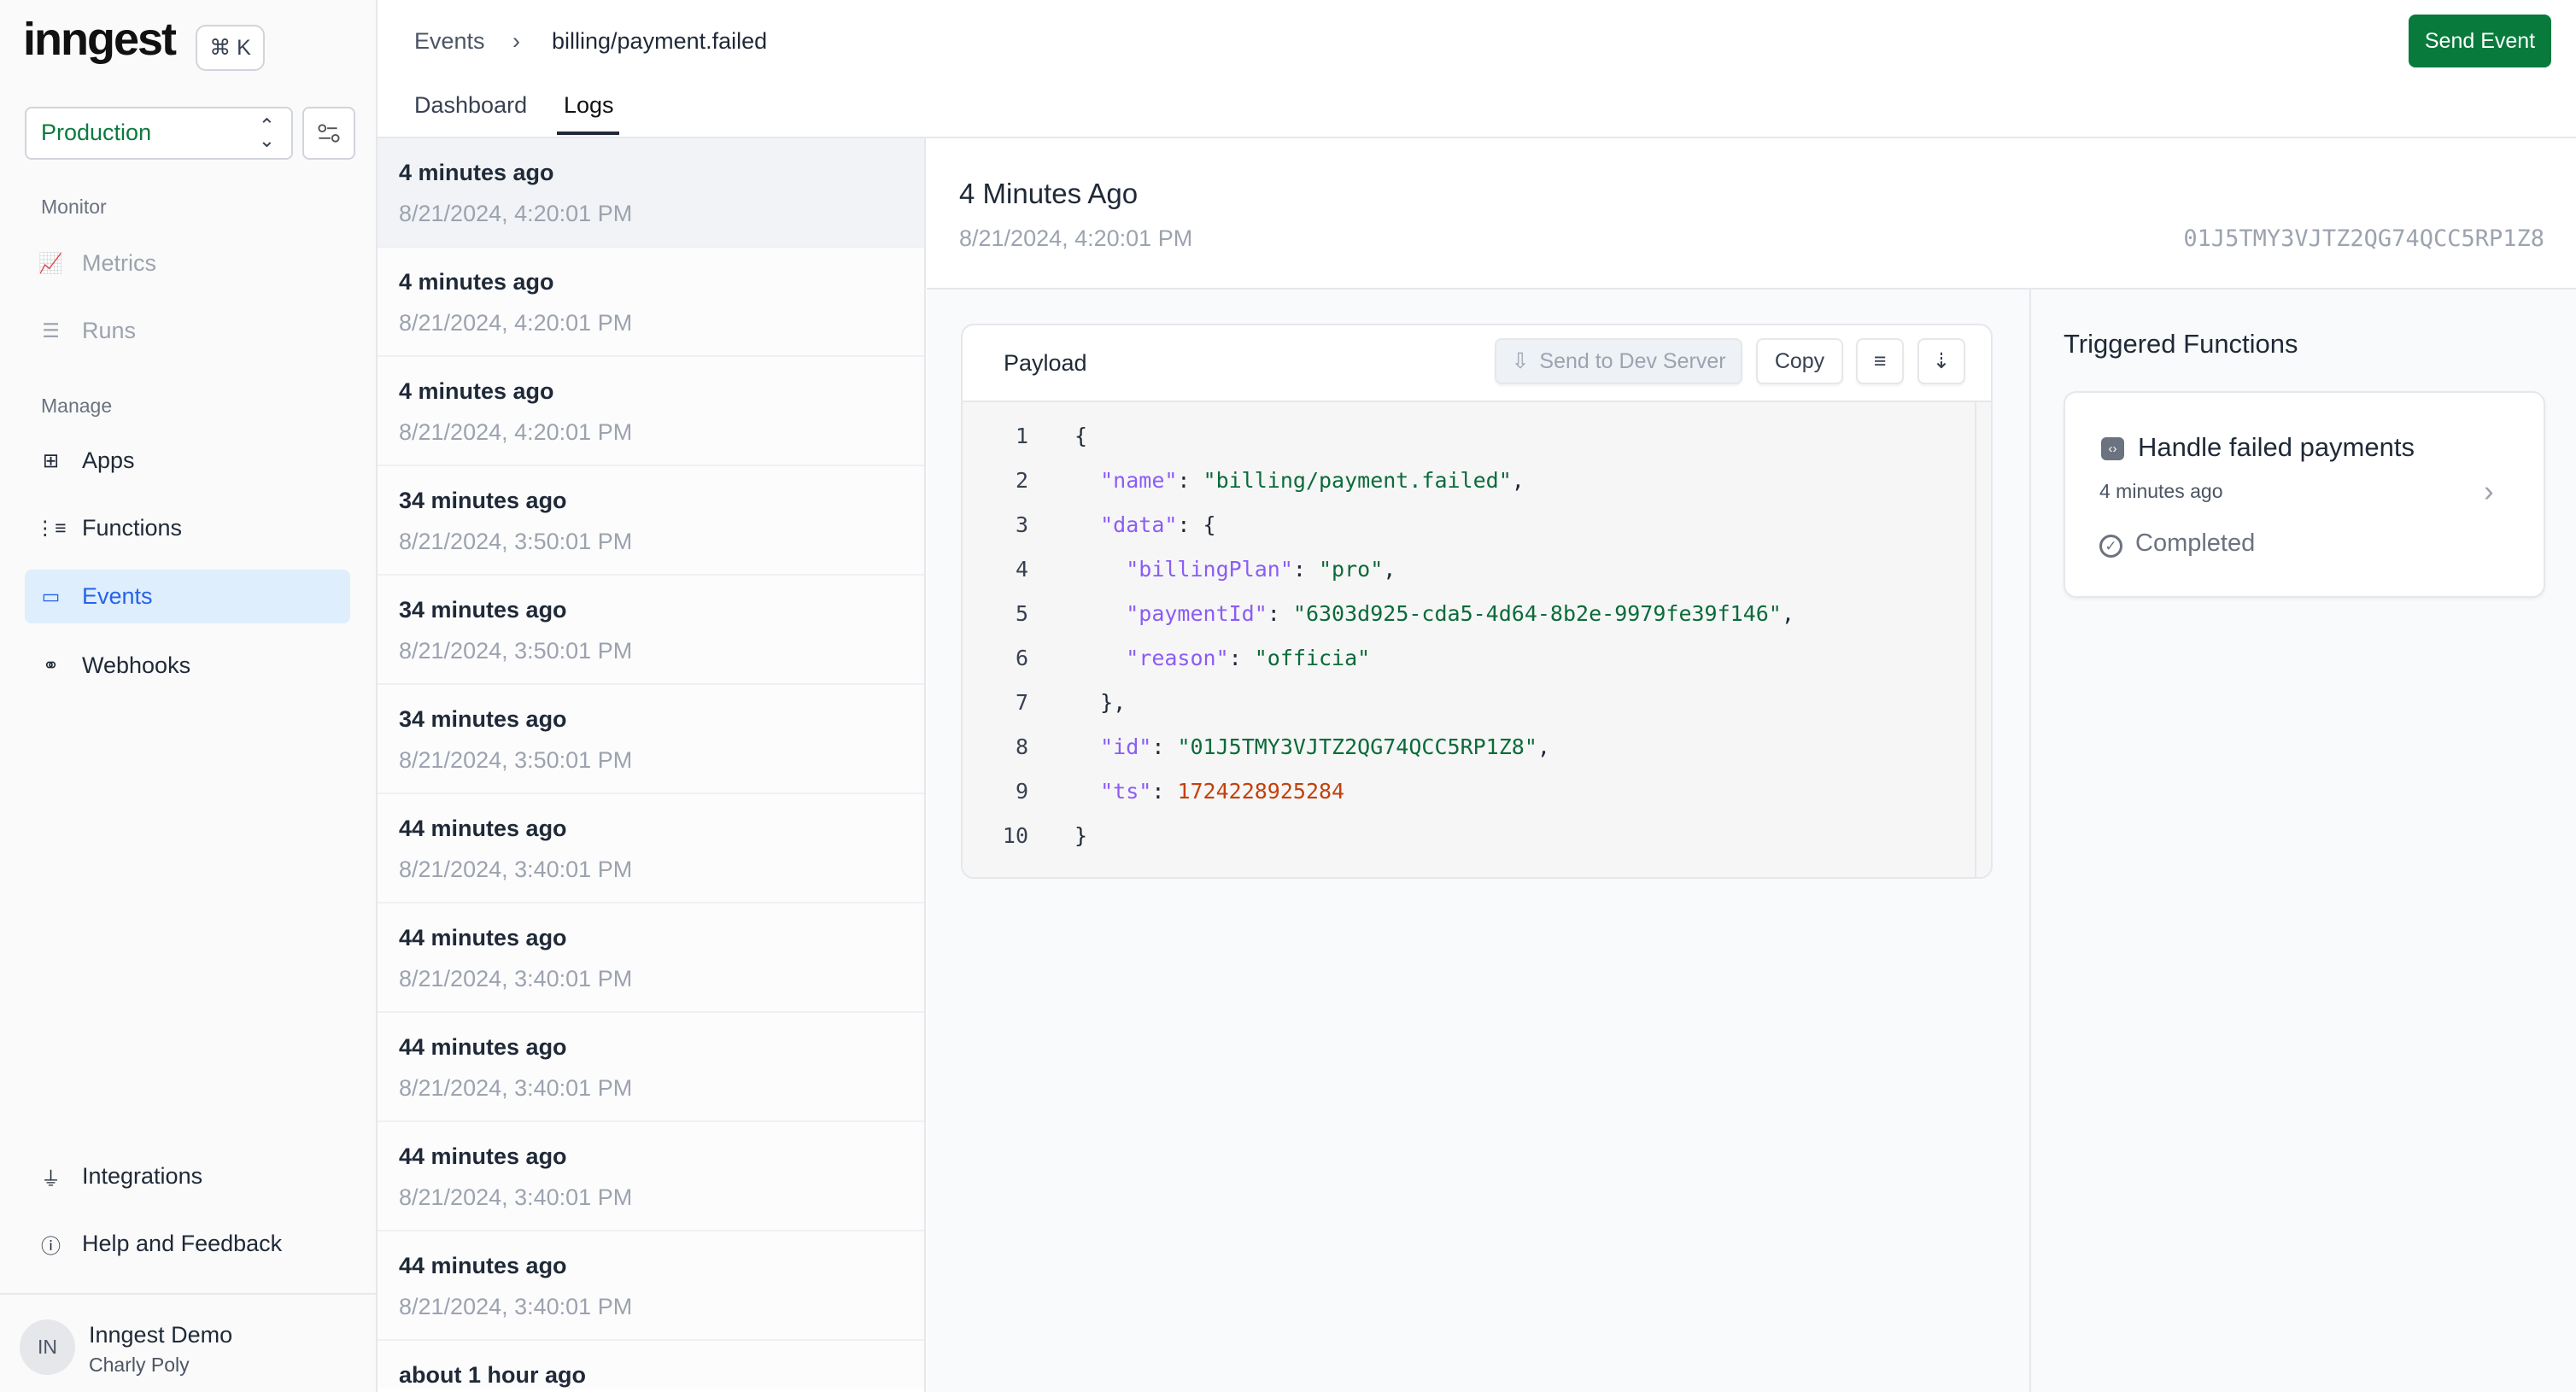 The width and height of the screenshot is (2576, 1392). Describe the element at coordinates (2363, 238) in the screenshot. I see `event-id: 01J5TMY3VJTZ2QG74QCC5RP1Z8` at that location.